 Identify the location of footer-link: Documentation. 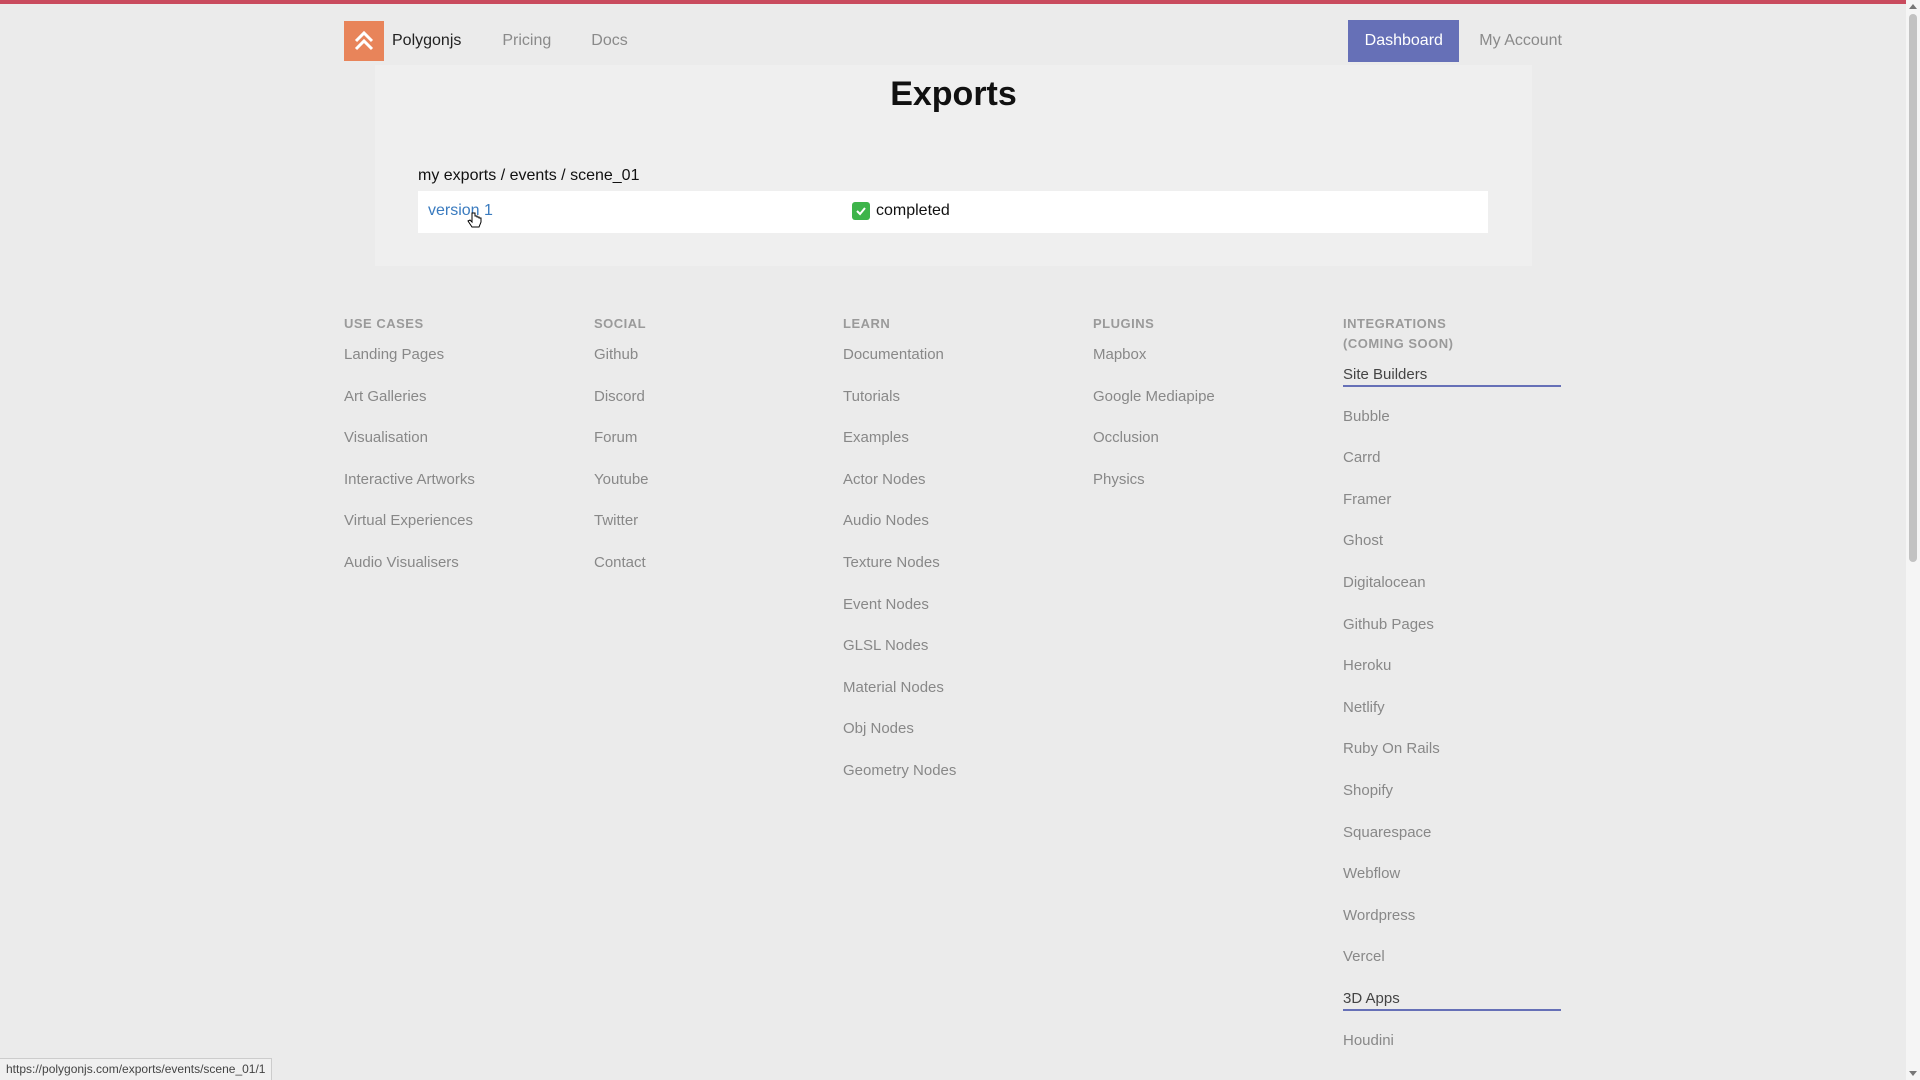
(899, 366).